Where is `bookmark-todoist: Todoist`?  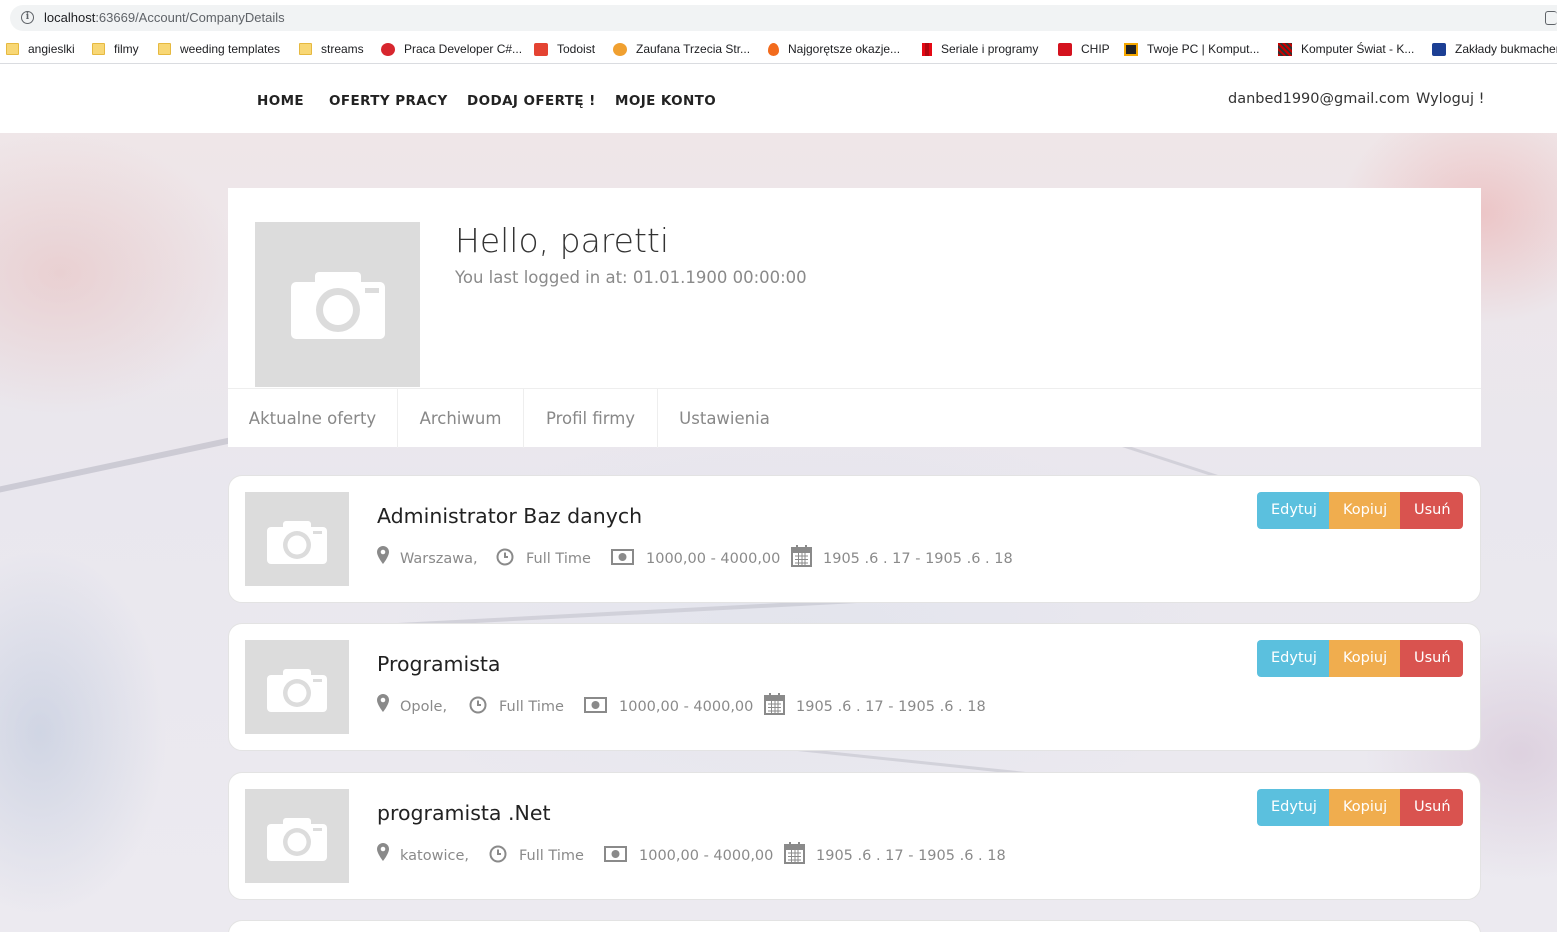
bookmark-todoist: Todoist is located at coordinates (564, 49).